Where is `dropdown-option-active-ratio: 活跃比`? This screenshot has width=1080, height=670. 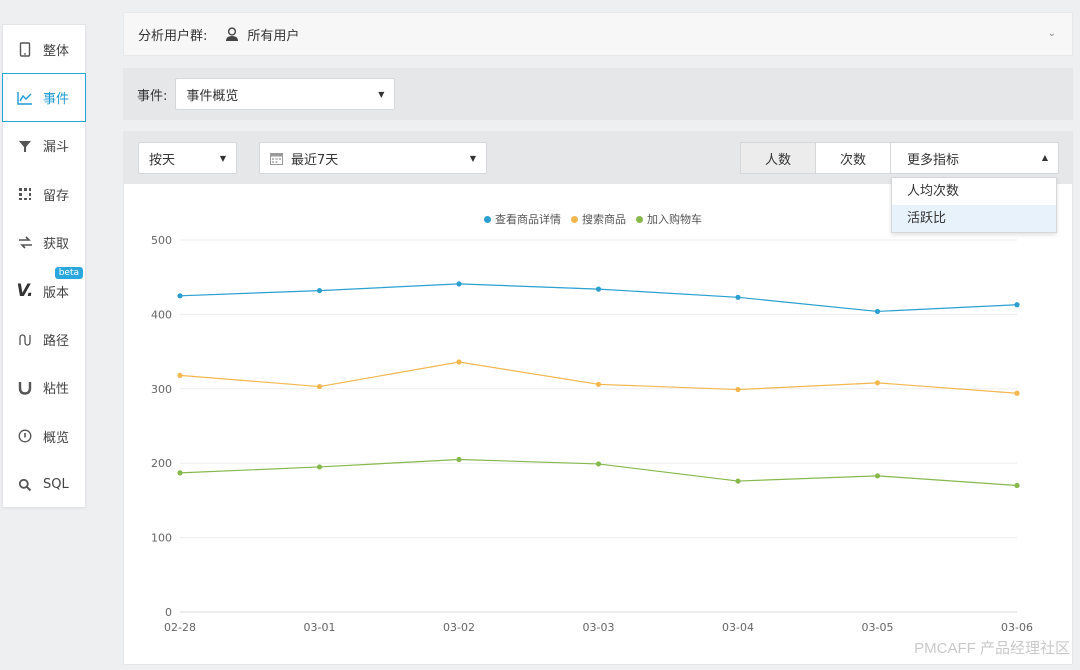 dropdown-option-active-ratio: 活跃比 is located at coordinates (974, 218).